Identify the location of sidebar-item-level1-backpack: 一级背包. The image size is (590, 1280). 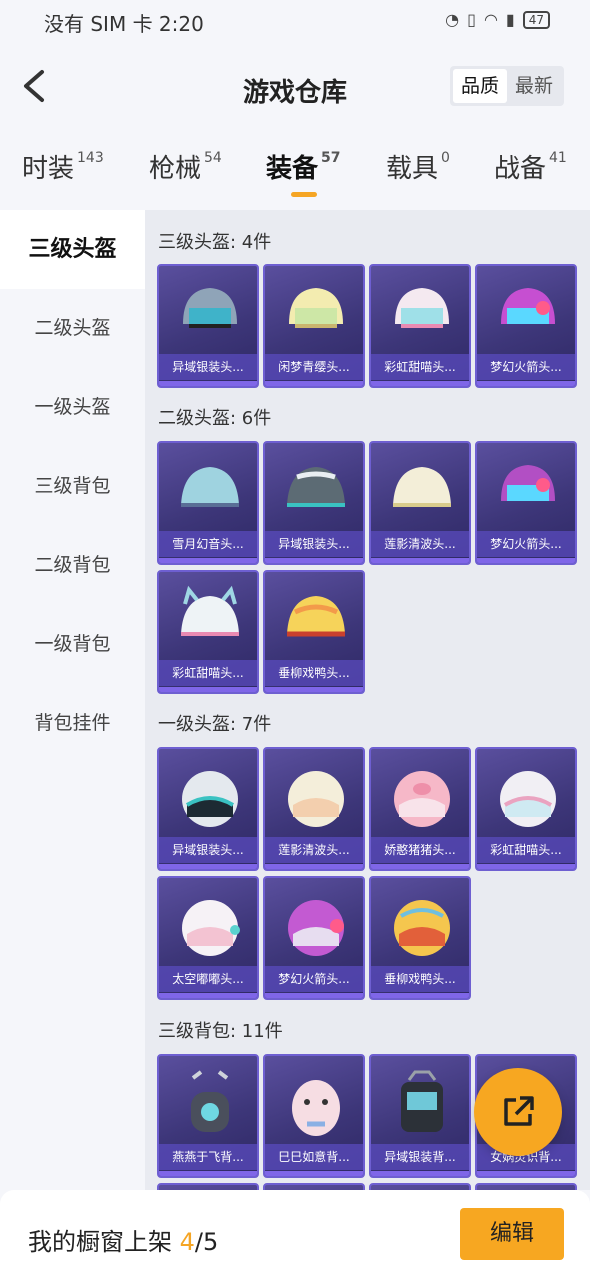
(72, 644).